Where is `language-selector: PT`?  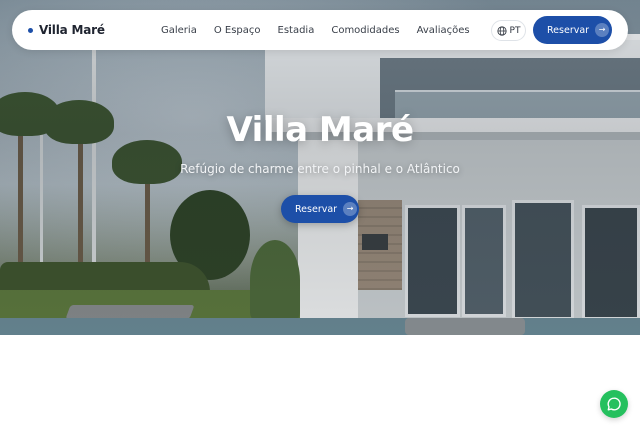 language-selector: PT is located at coordinates (508, 30).